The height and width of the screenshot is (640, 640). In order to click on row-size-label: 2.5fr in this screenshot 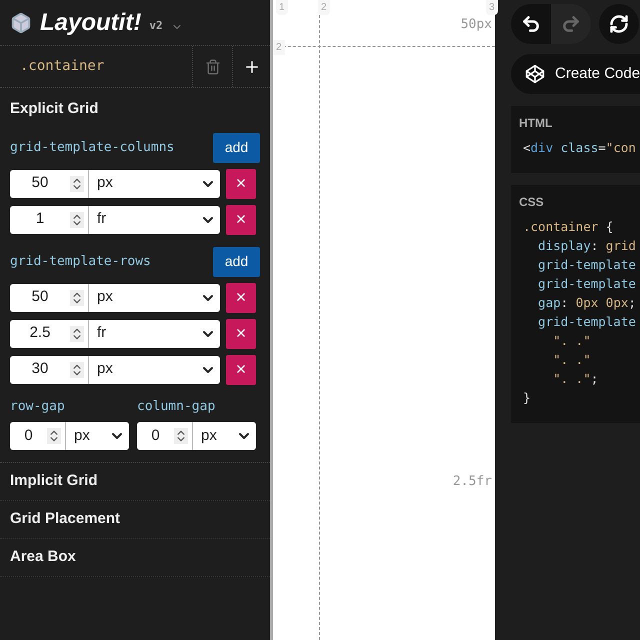, I will do `click(472, 482)`.